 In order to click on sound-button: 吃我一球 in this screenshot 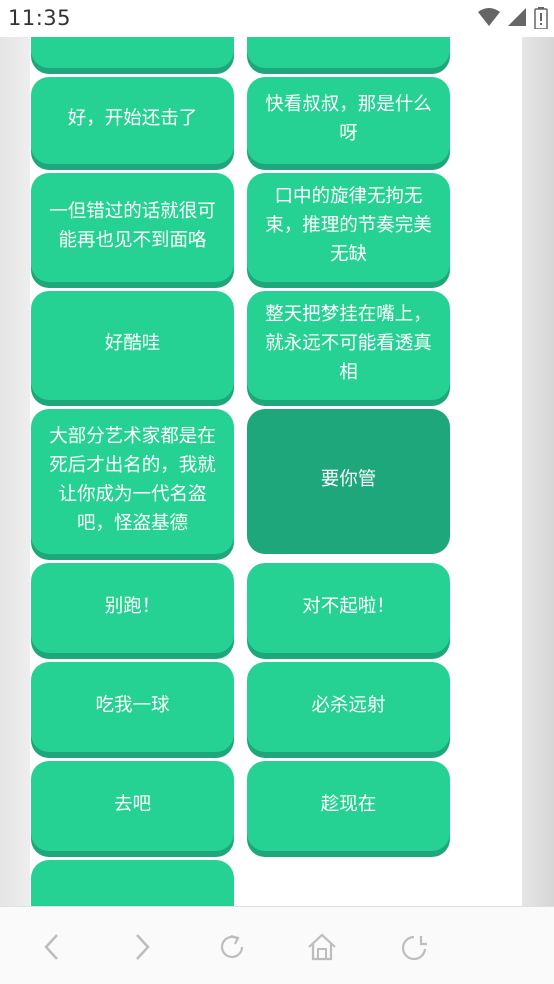, I will do `click(132, 707)`.